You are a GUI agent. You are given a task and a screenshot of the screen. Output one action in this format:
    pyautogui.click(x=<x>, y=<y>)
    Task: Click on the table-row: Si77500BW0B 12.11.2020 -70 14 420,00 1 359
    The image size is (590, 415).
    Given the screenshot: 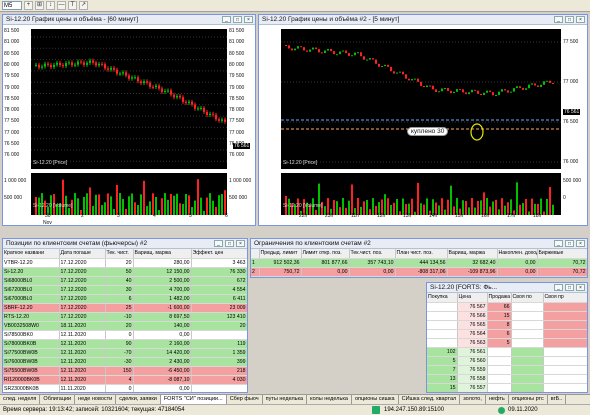 What is the action you would take?
    pyautogui.click(x=125, y=353)
    